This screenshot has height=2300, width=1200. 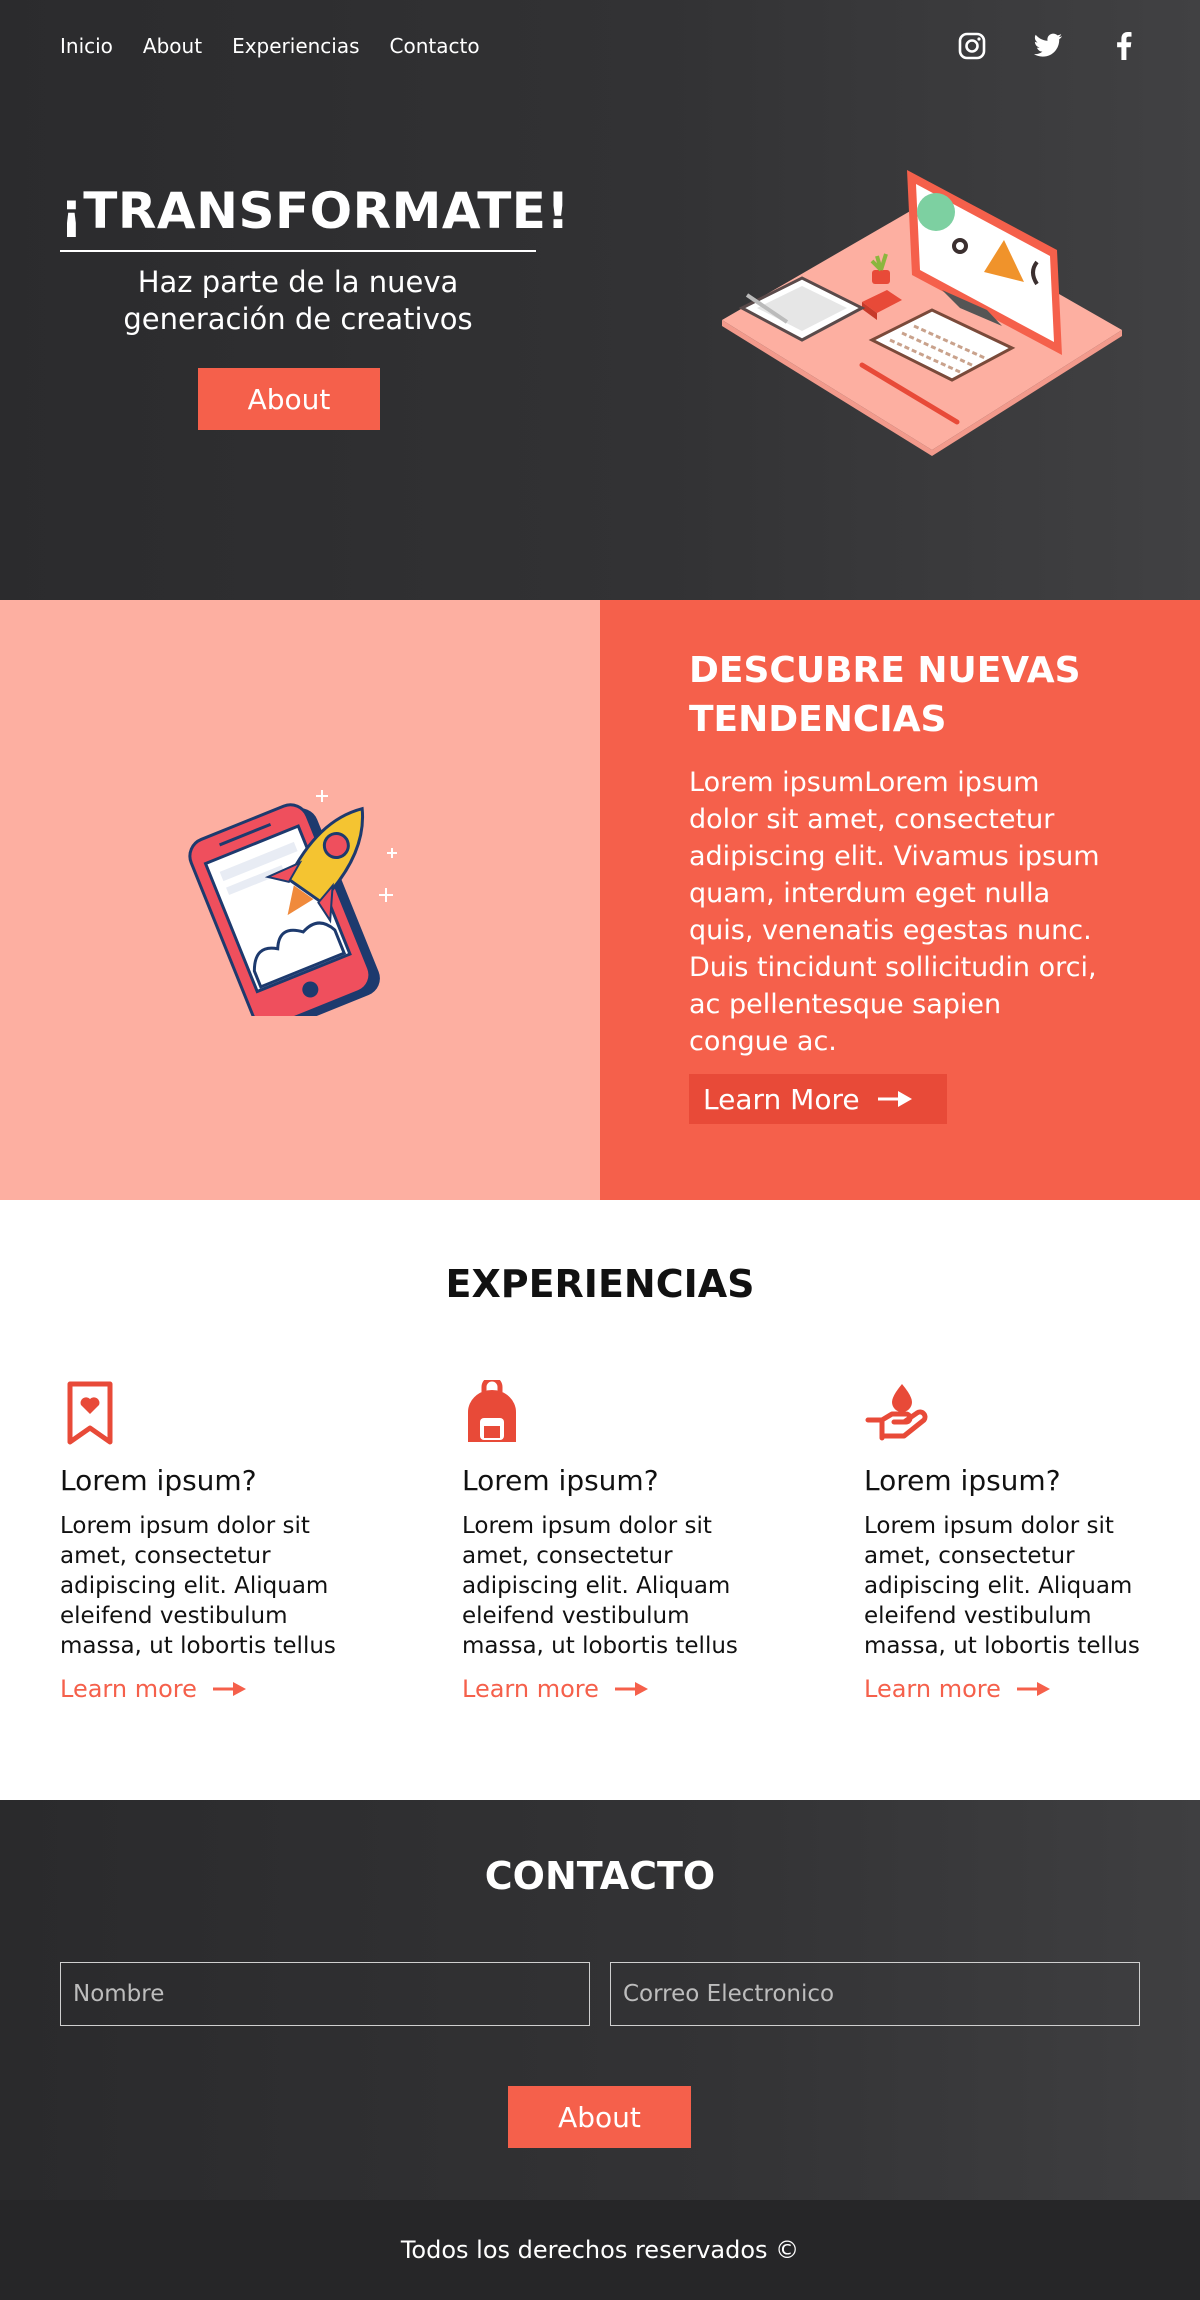 What do you see at coordinates (289, 399) in the screenshot?
I see `hero-about-button: About` at bounding box center [289, 399].